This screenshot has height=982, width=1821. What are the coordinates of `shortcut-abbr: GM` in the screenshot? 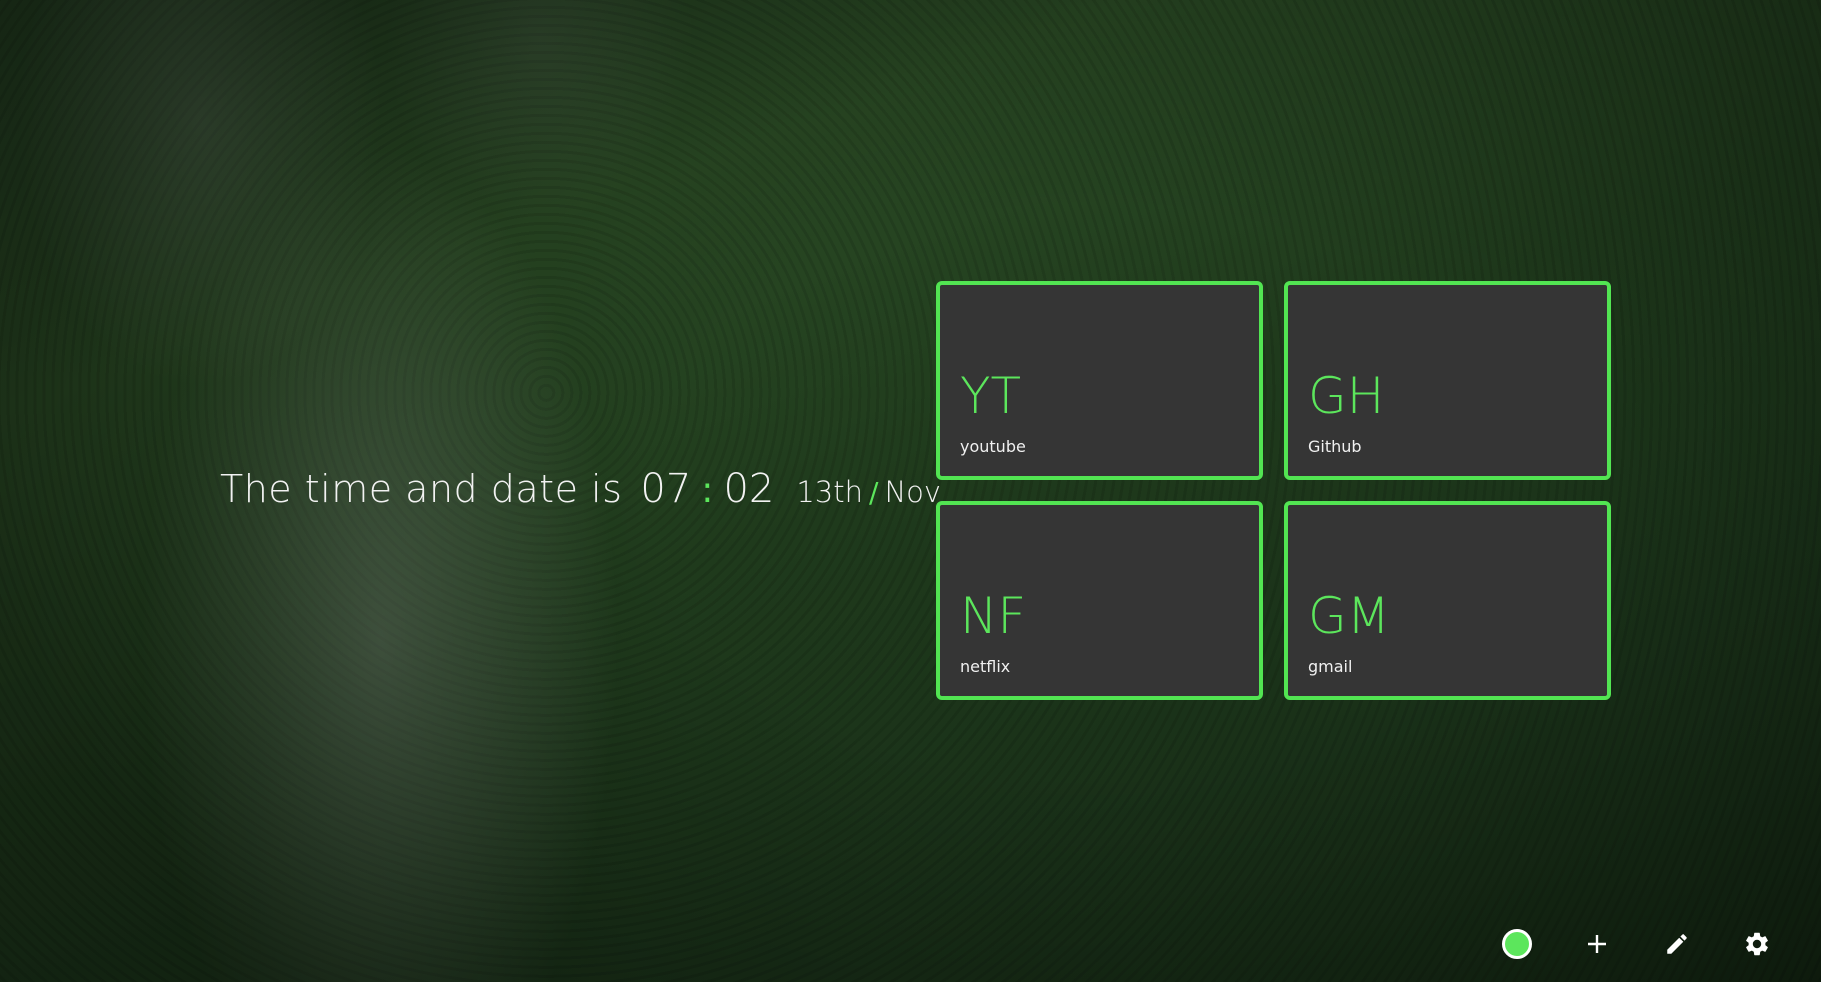 It's located at (1349, 616).